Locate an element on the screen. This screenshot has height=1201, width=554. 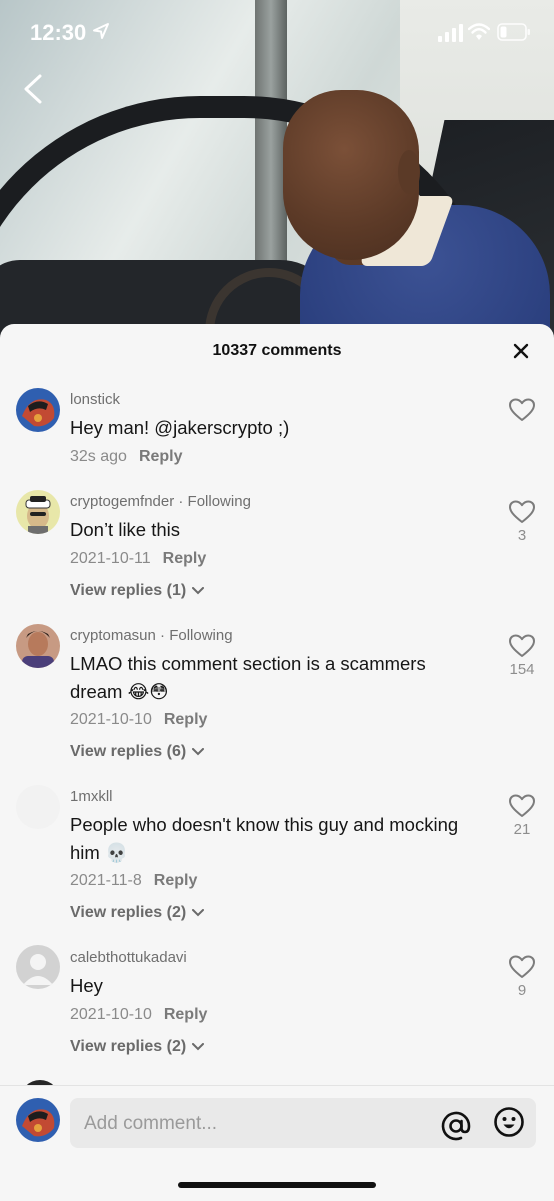
like-count: 9 is located at coordinates (522, 990).